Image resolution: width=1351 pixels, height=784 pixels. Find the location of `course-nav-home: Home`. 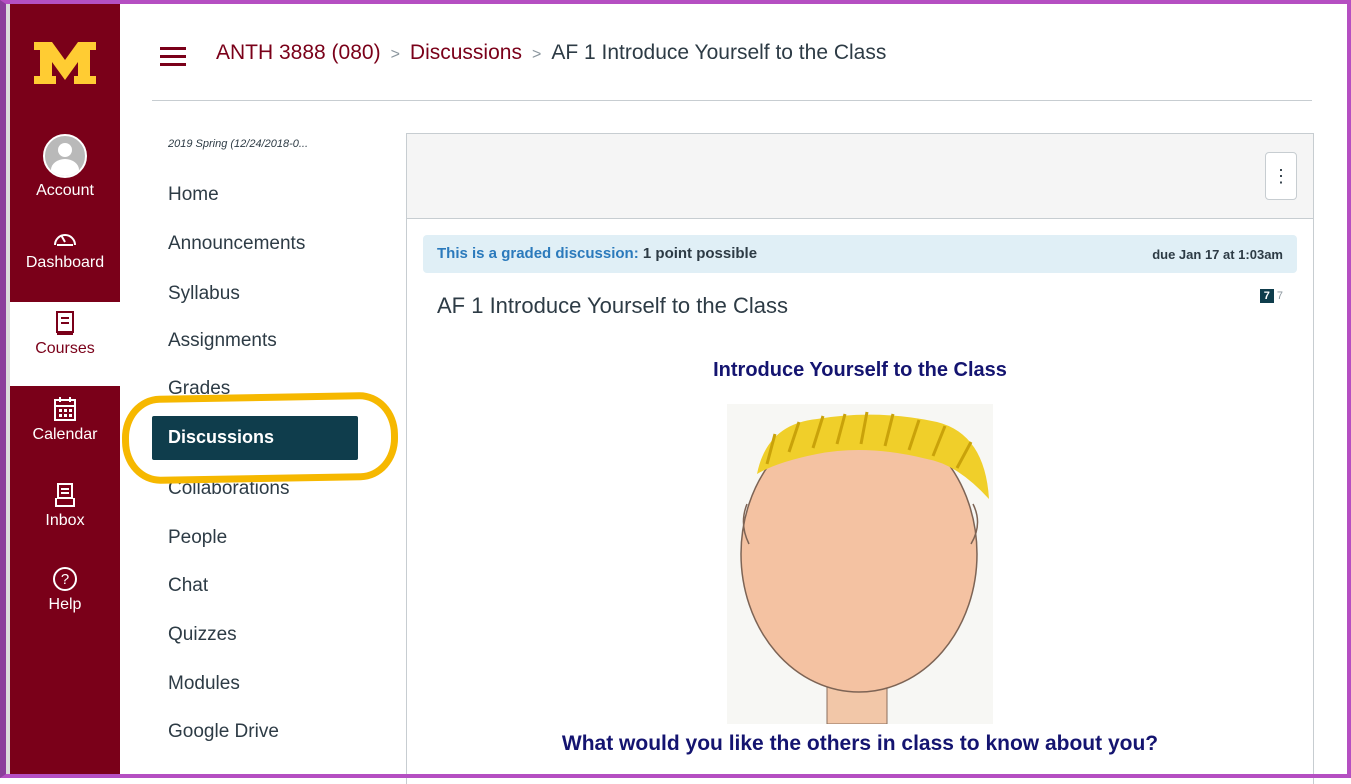

course-nav-home: Home is located at coordinates (193, 195).